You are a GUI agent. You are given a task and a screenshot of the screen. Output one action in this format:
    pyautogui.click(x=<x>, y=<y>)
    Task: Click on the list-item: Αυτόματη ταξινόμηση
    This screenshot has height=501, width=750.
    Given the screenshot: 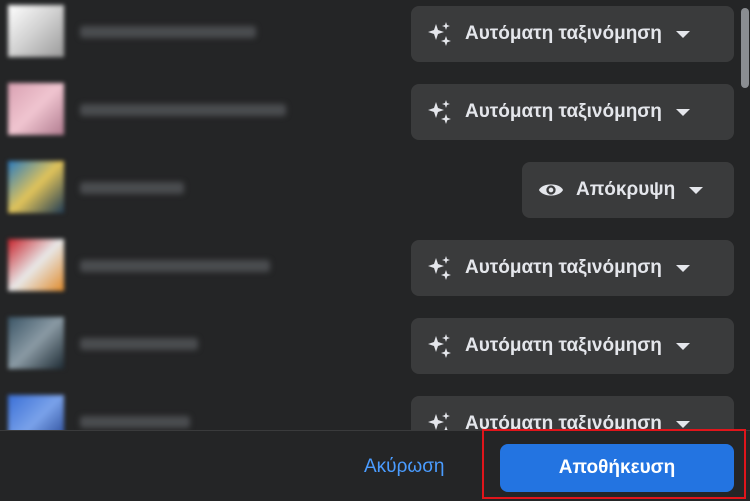 What is the action you would take?
    pyautogui.click(x=370, y=410)
    